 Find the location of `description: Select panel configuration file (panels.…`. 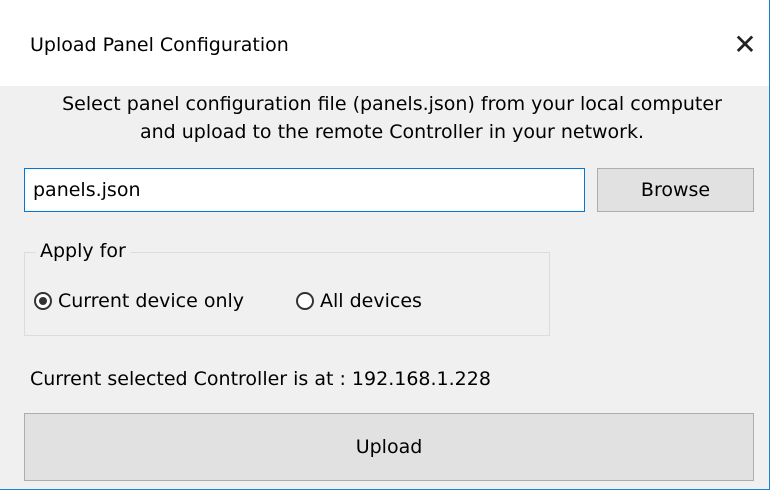

description: Select panel configuration file (panels.… is located at coordinates (392, 118).